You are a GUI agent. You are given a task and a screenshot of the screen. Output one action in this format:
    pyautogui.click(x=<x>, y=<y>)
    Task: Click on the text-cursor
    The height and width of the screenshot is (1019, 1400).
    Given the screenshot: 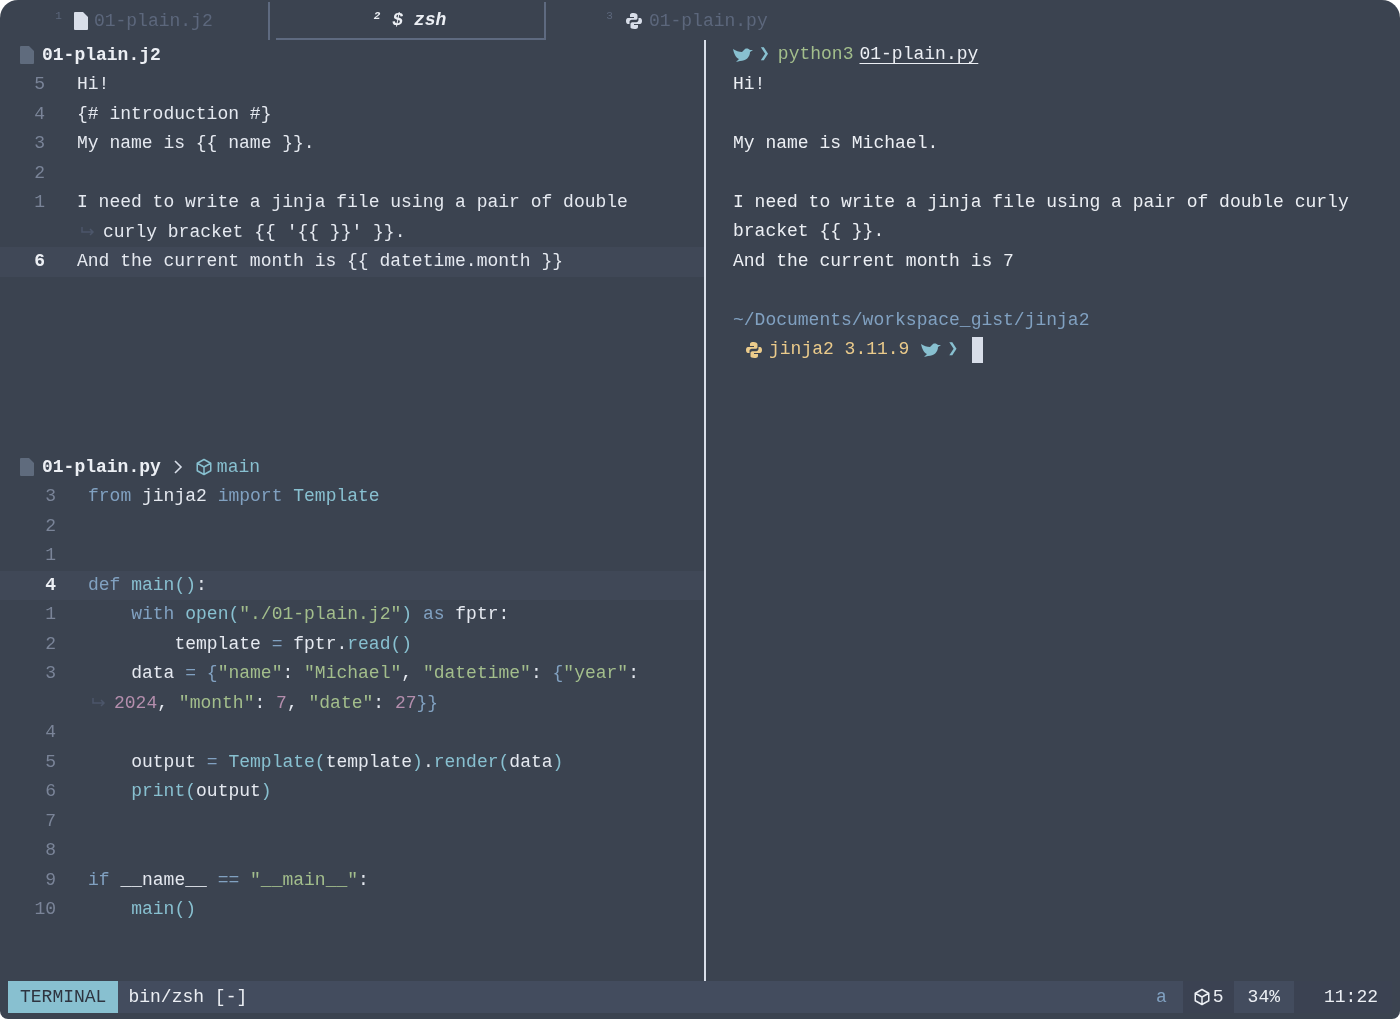 What is the action you would take?
    pyautogui.click(x=978, y=349)
    